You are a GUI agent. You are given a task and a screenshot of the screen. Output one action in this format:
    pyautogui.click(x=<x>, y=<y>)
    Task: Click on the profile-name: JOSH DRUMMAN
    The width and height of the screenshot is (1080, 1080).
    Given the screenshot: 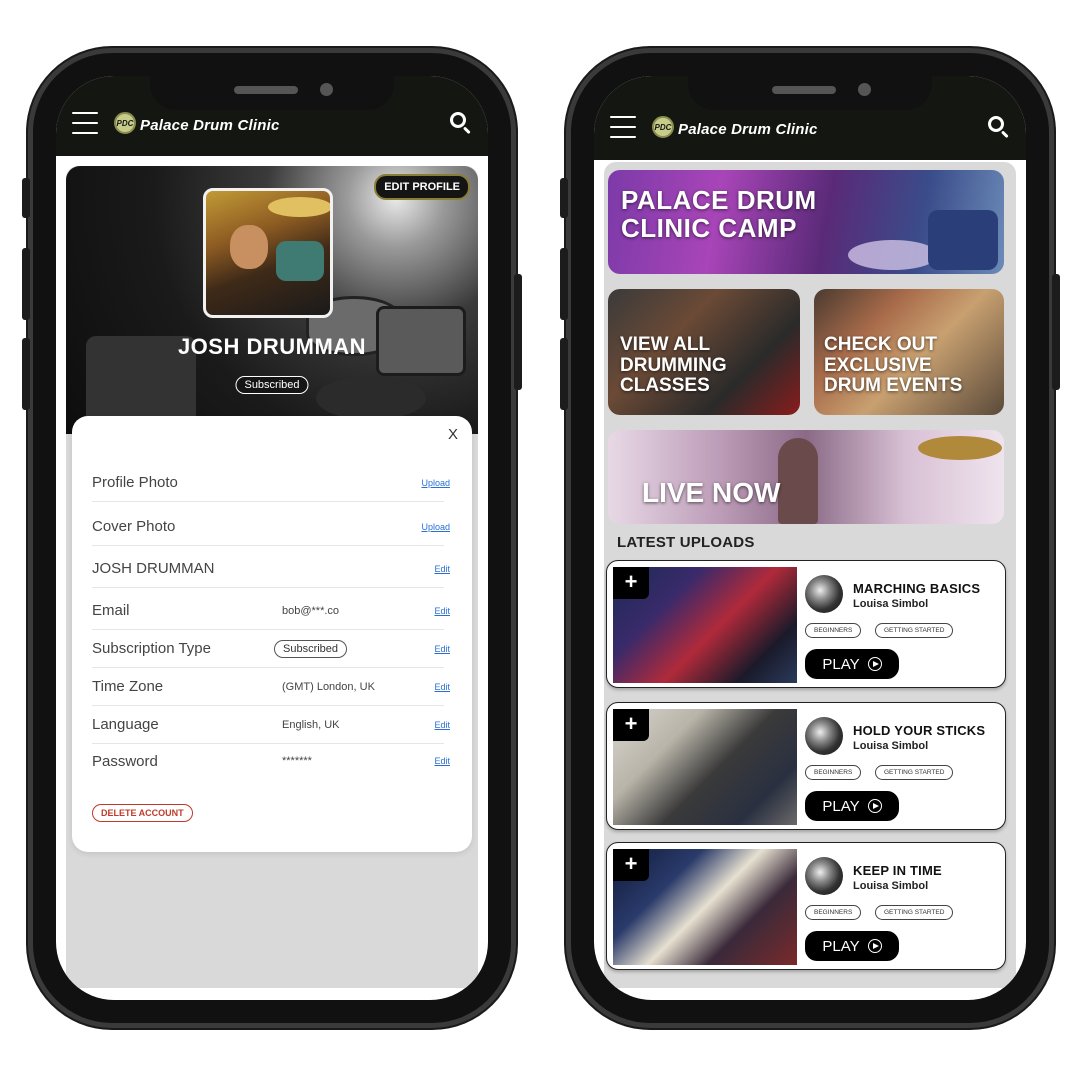 What is the action you would take?
    pyautogui.click(x=272, y=346)
    